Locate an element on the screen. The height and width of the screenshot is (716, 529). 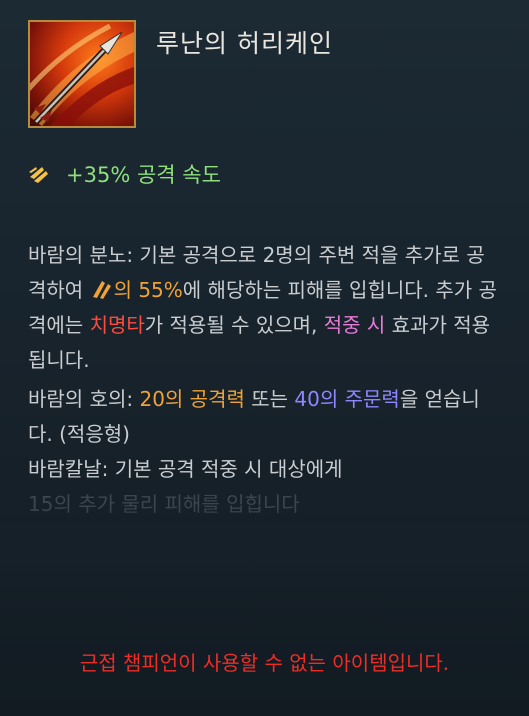
passive-wind-blade: 바람칼날: 기본 공격 적중 시 대상에게 is located at coordinates (185, 469).